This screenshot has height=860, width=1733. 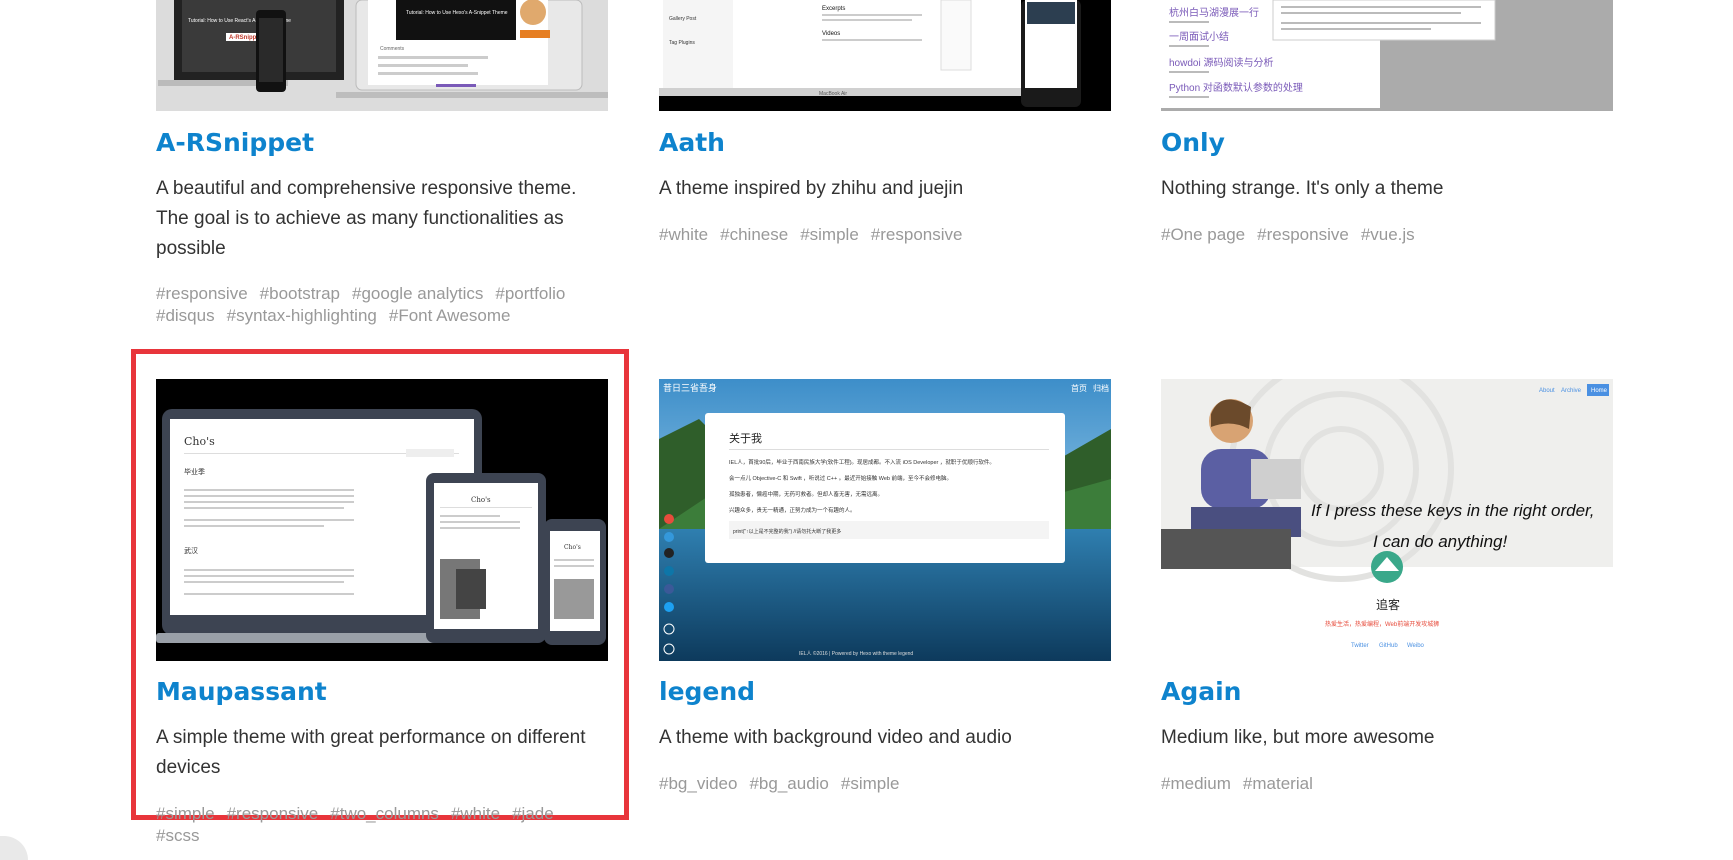 I want to click on theme-tags: #One page #responsive #vue.js, so click(x=1387, y=235).